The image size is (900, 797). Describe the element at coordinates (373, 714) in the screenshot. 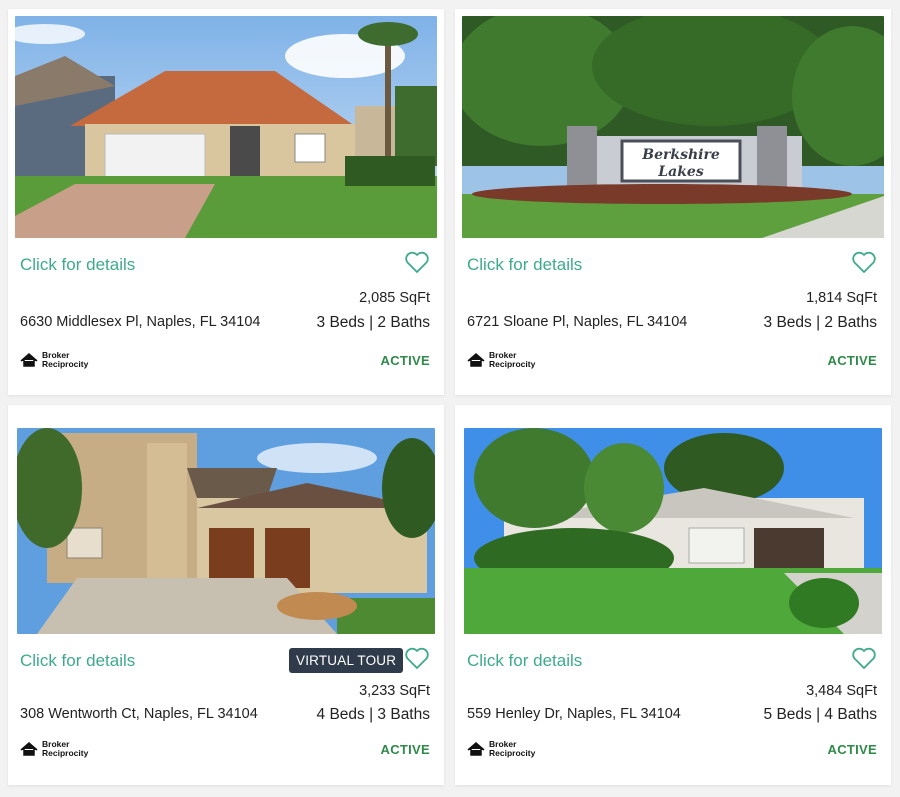

I see `beds-baths: 4 Beds | 3 Baths` at that location.